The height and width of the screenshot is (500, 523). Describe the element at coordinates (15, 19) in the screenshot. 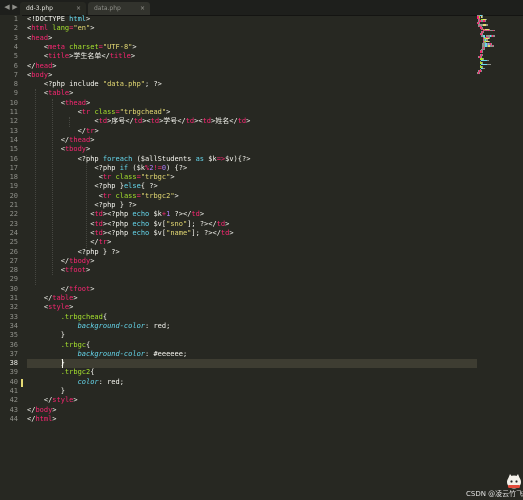

I see `line-number: 1` at that location.